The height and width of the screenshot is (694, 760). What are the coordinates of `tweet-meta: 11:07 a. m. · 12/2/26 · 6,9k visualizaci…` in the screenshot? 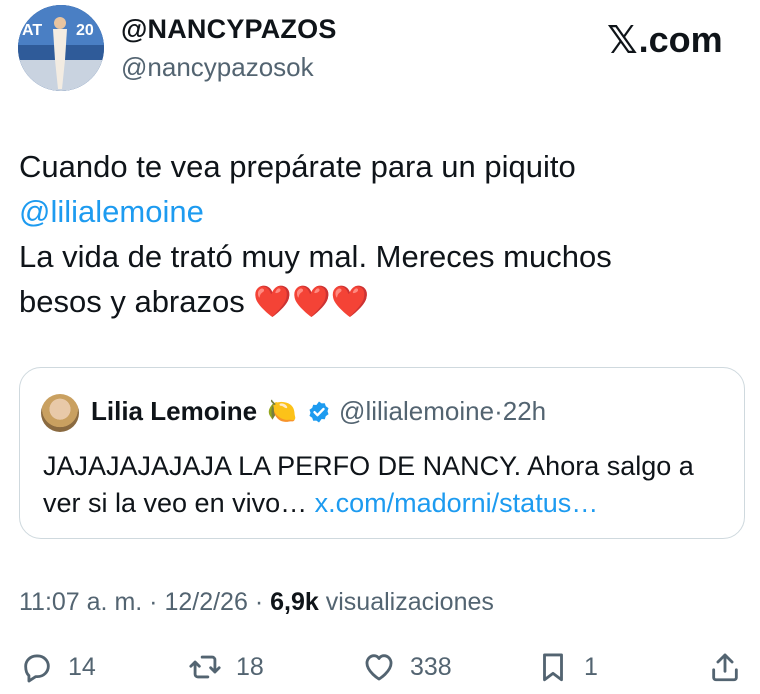 It's located at (256, 602).